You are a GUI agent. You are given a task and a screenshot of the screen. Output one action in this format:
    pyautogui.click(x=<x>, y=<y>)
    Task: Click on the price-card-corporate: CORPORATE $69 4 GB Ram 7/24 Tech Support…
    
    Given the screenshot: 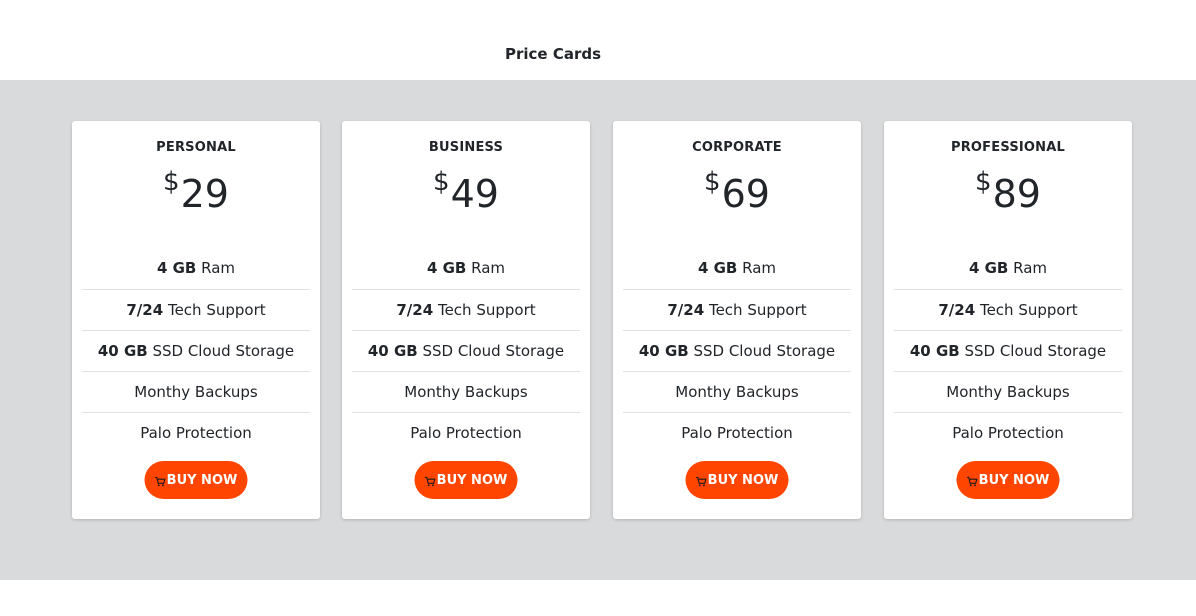 What is the action you would take?
    pyautogui.click(x=737, y=320)
    